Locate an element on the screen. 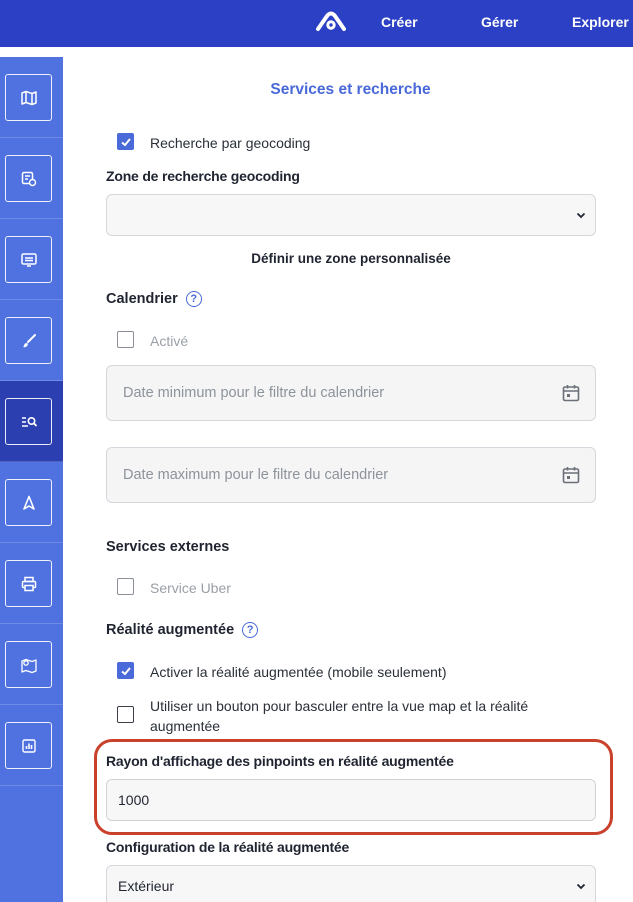  calendar-title: Calendrier ? is located at coordinates (154, 299).